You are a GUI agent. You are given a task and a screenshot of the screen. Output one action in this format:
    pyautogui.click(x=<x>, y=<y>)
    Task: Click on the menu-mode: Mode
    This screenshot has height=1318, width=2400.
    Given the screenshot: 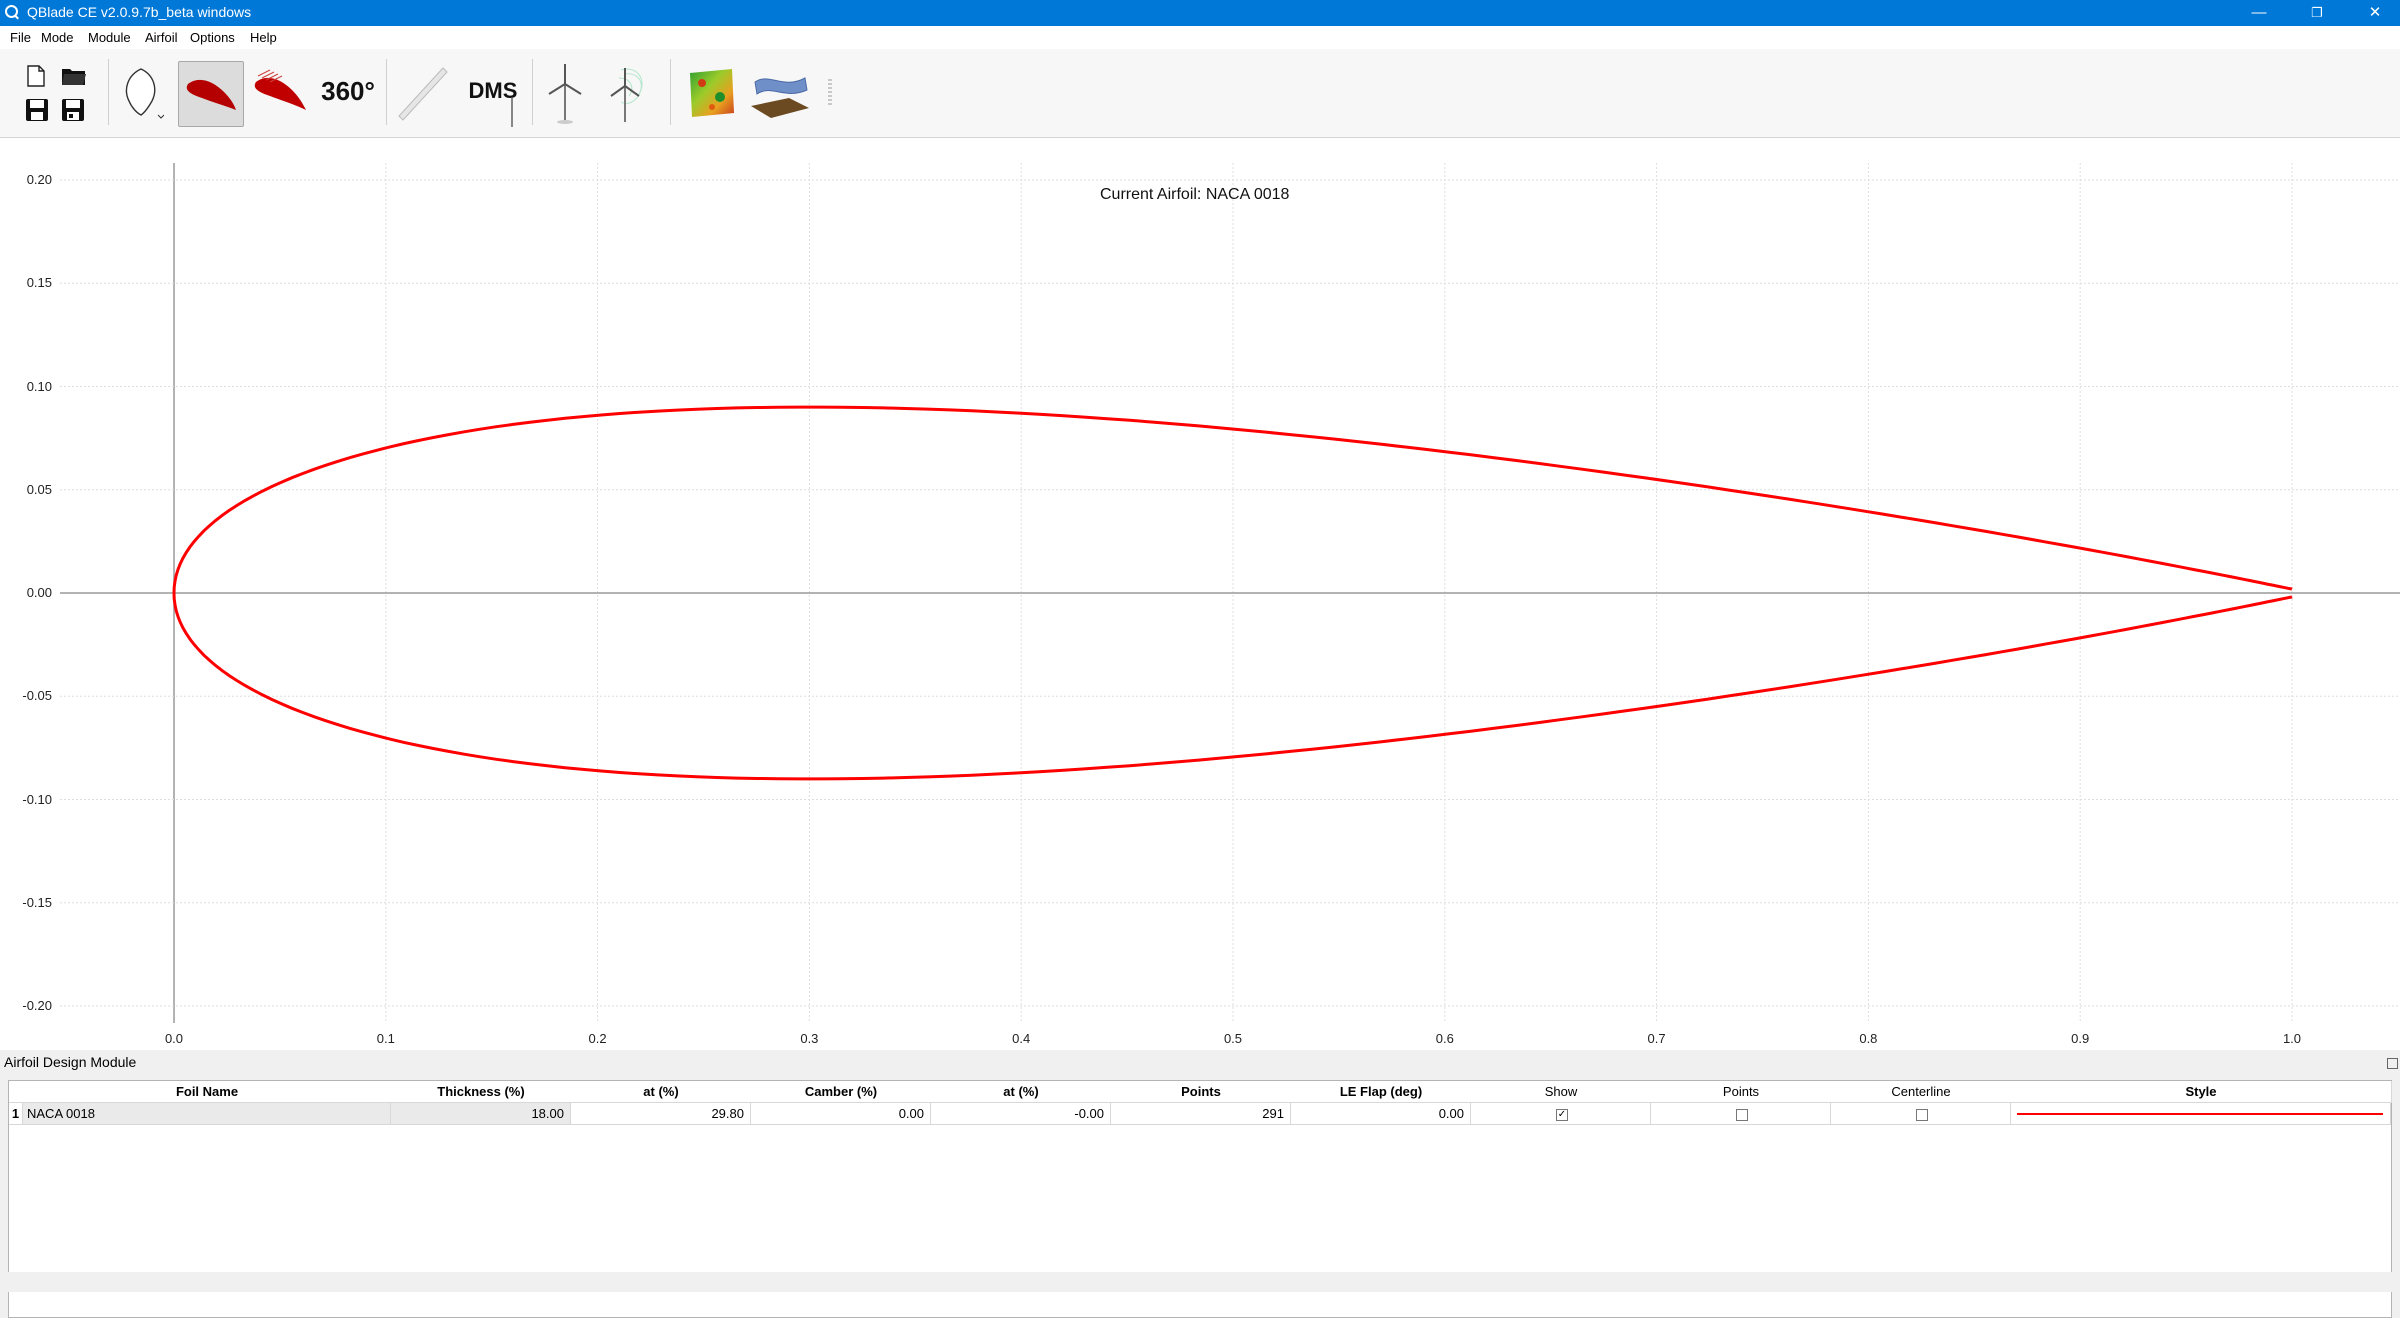 What is the action you would take?
    pyautogui.click(x=57, y=37)
    